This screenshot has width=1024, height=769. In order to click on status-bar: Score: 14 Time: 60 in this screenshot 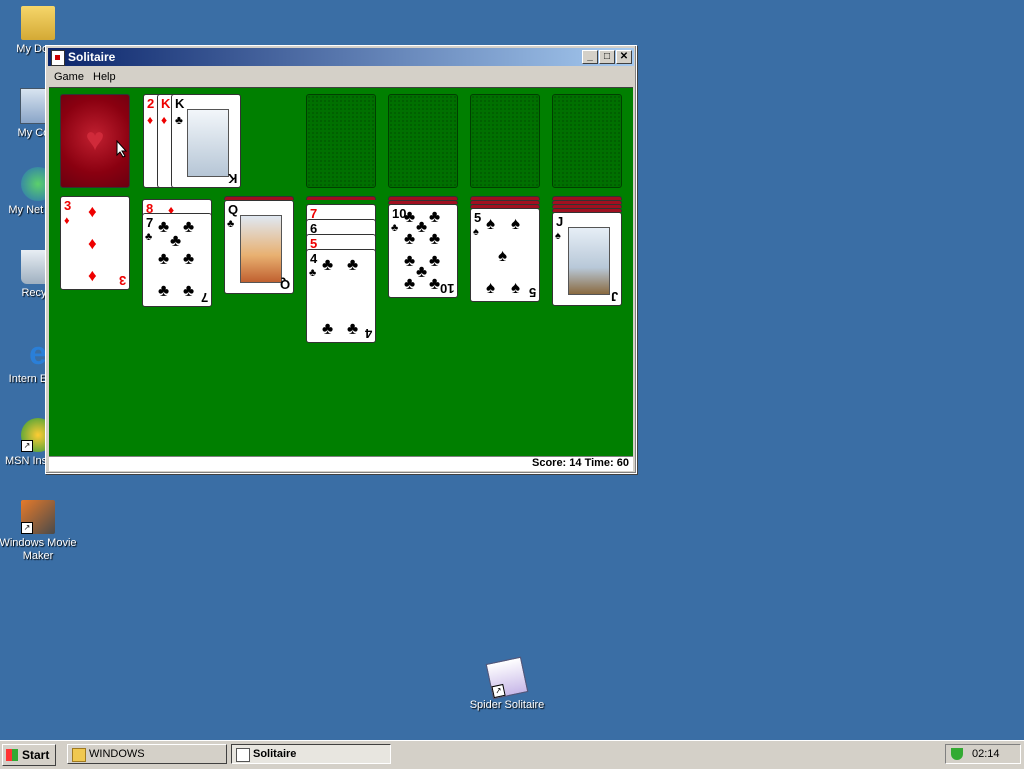, I will do `click(341, 463)`.